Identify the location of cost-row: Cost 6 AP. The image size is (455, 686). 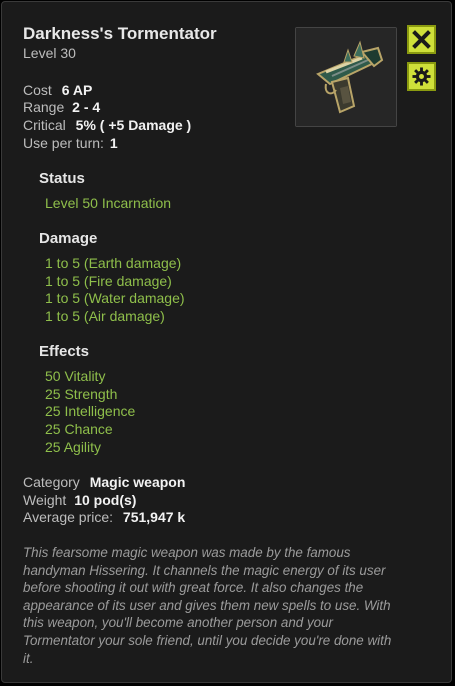
(57, 90).